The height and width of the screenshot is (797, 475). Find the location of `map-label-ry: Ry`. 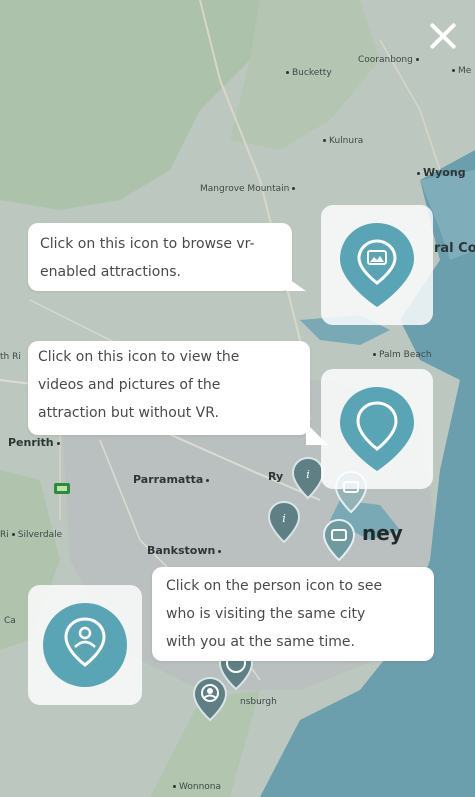

map-label-ry: Ry is located at coordinates (276, 476).